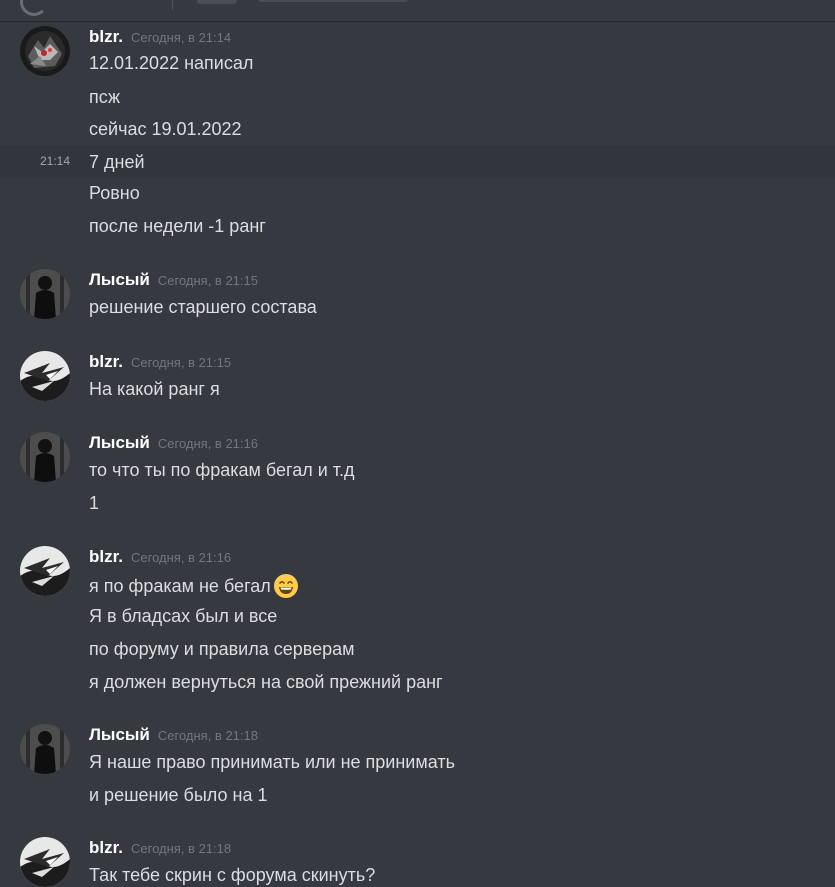 This screenshot has height=887, width=835. I want to click on message-author: Лысый Сегодня, в 21:15, so click(173, 280).